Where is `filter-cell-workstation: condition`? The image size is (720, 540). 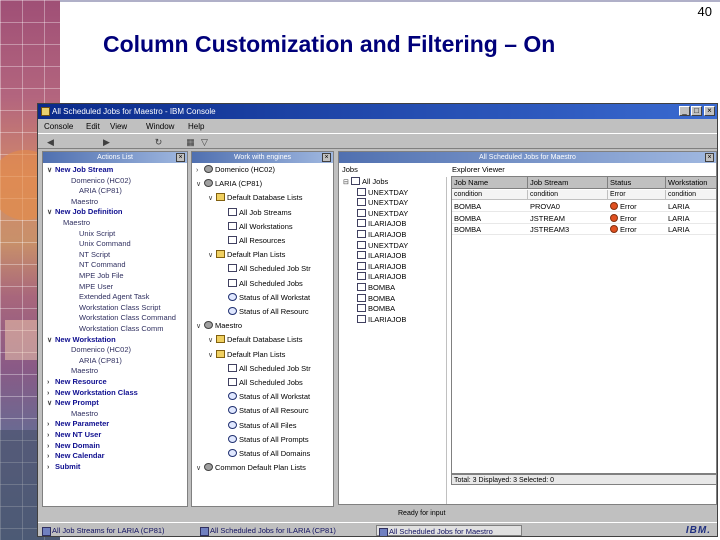
filter-cell-workstation: condition is located at coordinates (691, 195).